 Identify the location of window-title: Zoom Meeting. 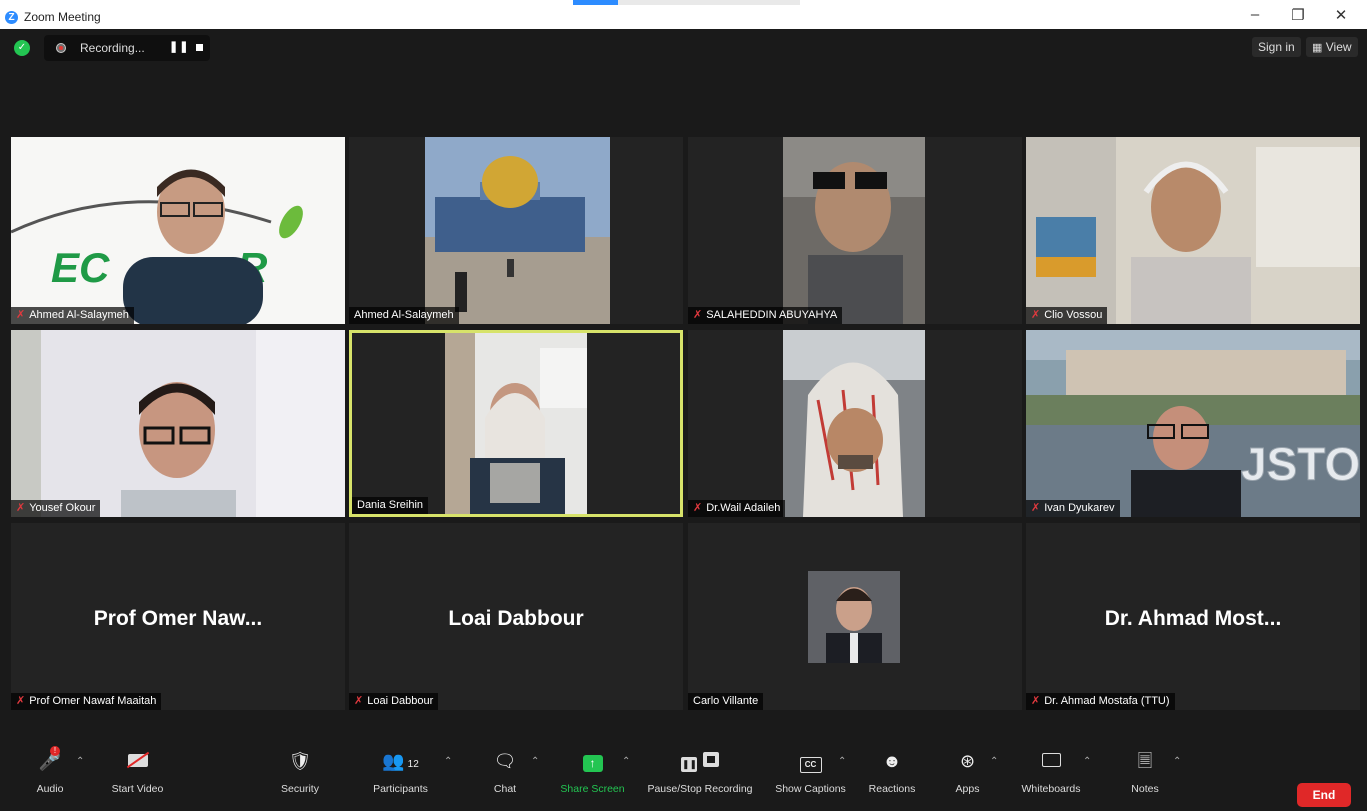
(62, 17).